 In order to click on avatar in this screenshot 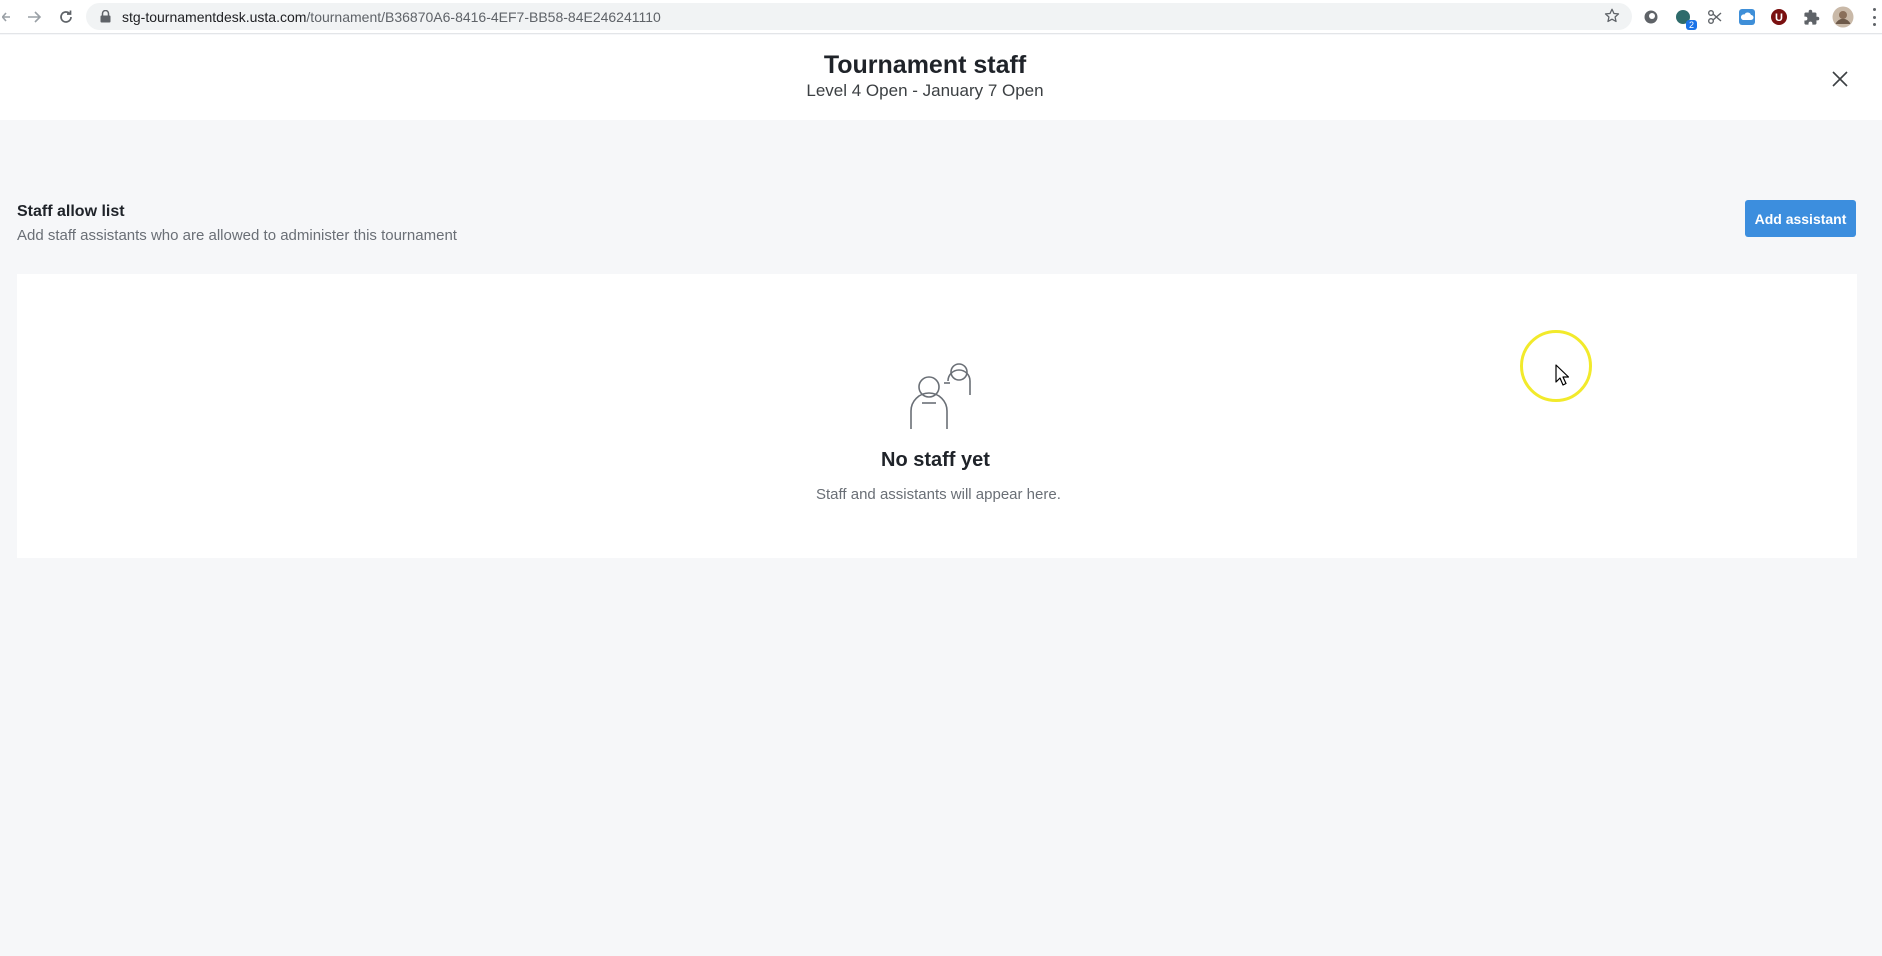, I will do `click(1843, 17)`.